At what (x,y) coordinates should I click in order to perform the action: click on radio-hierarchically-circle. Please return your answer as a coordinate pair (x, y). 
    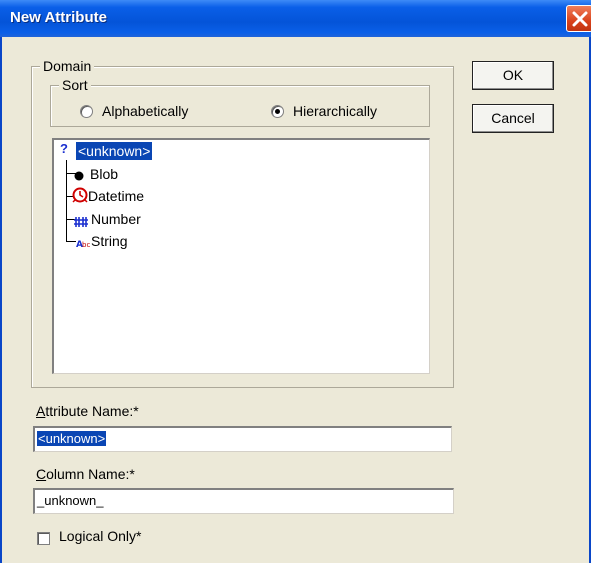
    Looking at the image, I should click on (277, 111).